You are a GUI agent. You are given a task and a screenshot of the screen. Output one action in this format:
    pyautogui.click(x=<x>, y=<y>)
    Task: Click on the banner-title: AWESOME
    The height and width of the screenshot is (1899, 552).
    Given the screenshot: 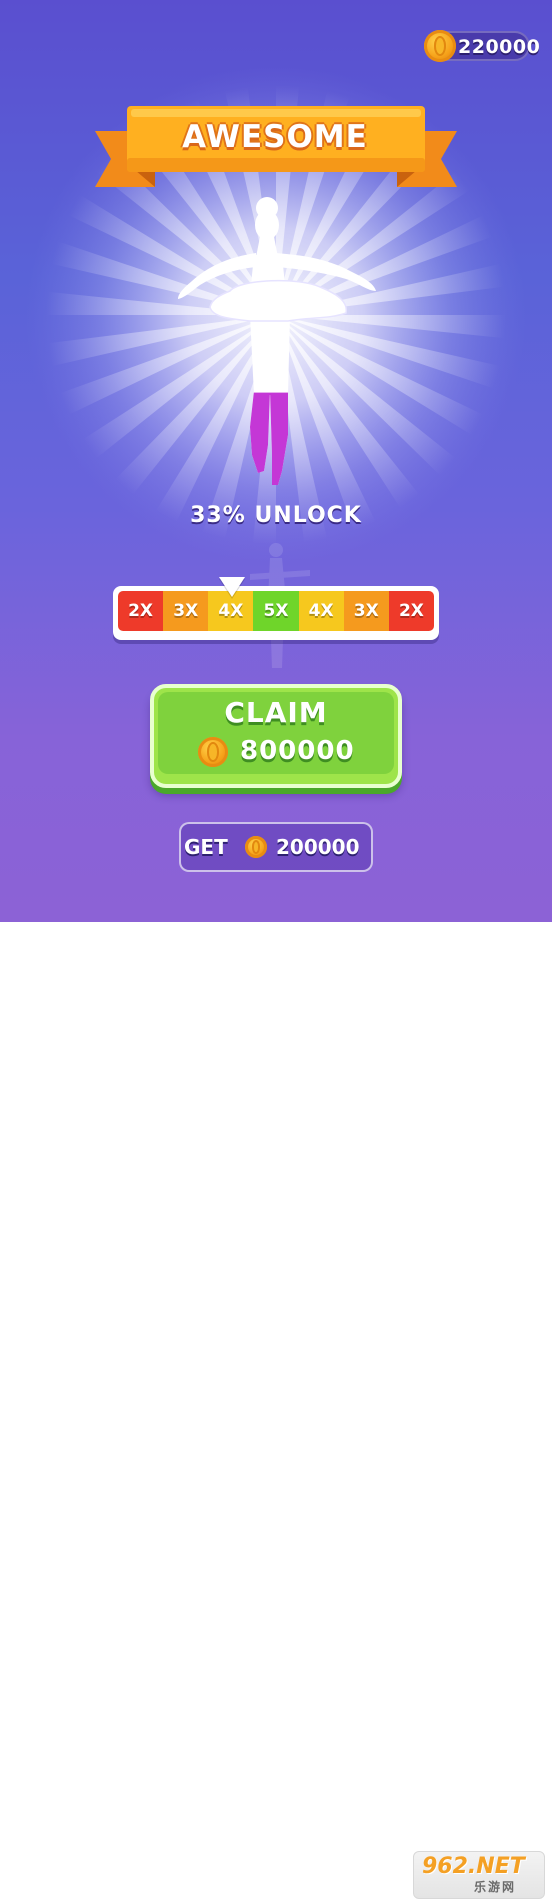 What is the action you would take?
    pyautogui.click(x=275, y=137)
    